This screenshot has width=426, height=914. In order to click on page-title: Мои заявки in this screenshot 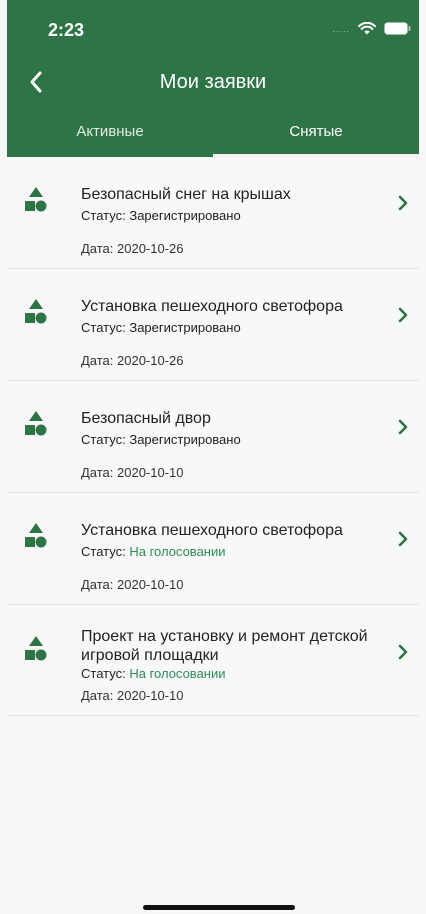, I will do `click(213, 82)`.